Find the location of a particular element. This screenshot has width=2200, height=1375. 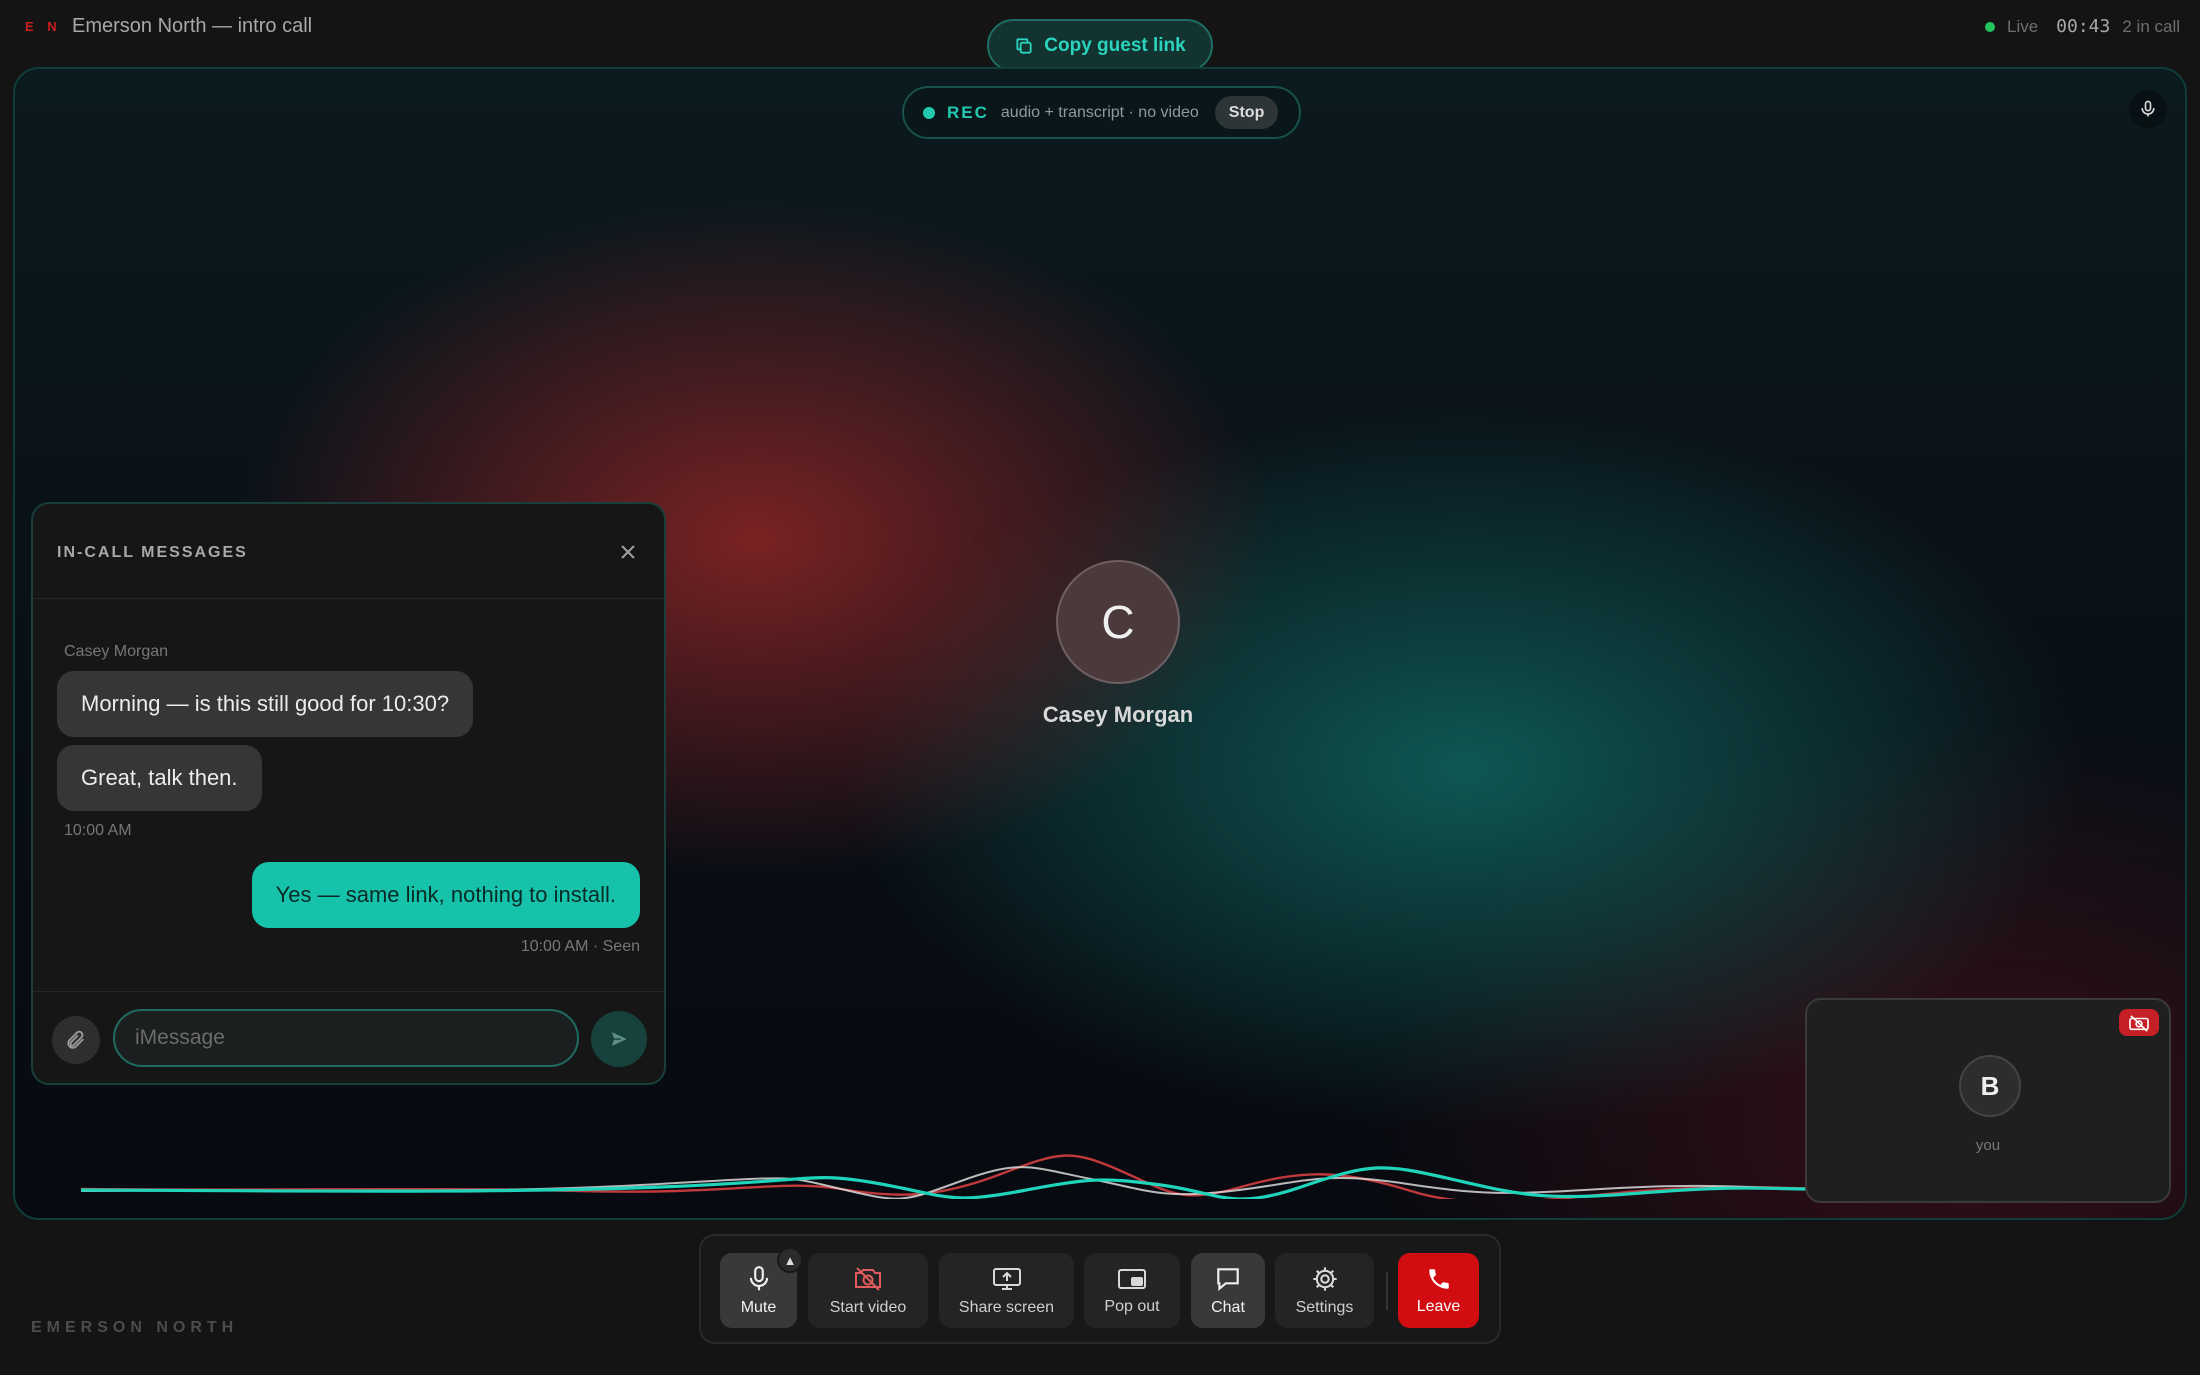

pop-out-label: Pop out is located at coordinates (1132, 1306).